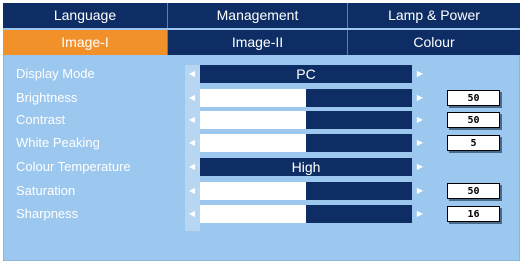  I want to click on saturation-slider-fill, so click(253, 191).